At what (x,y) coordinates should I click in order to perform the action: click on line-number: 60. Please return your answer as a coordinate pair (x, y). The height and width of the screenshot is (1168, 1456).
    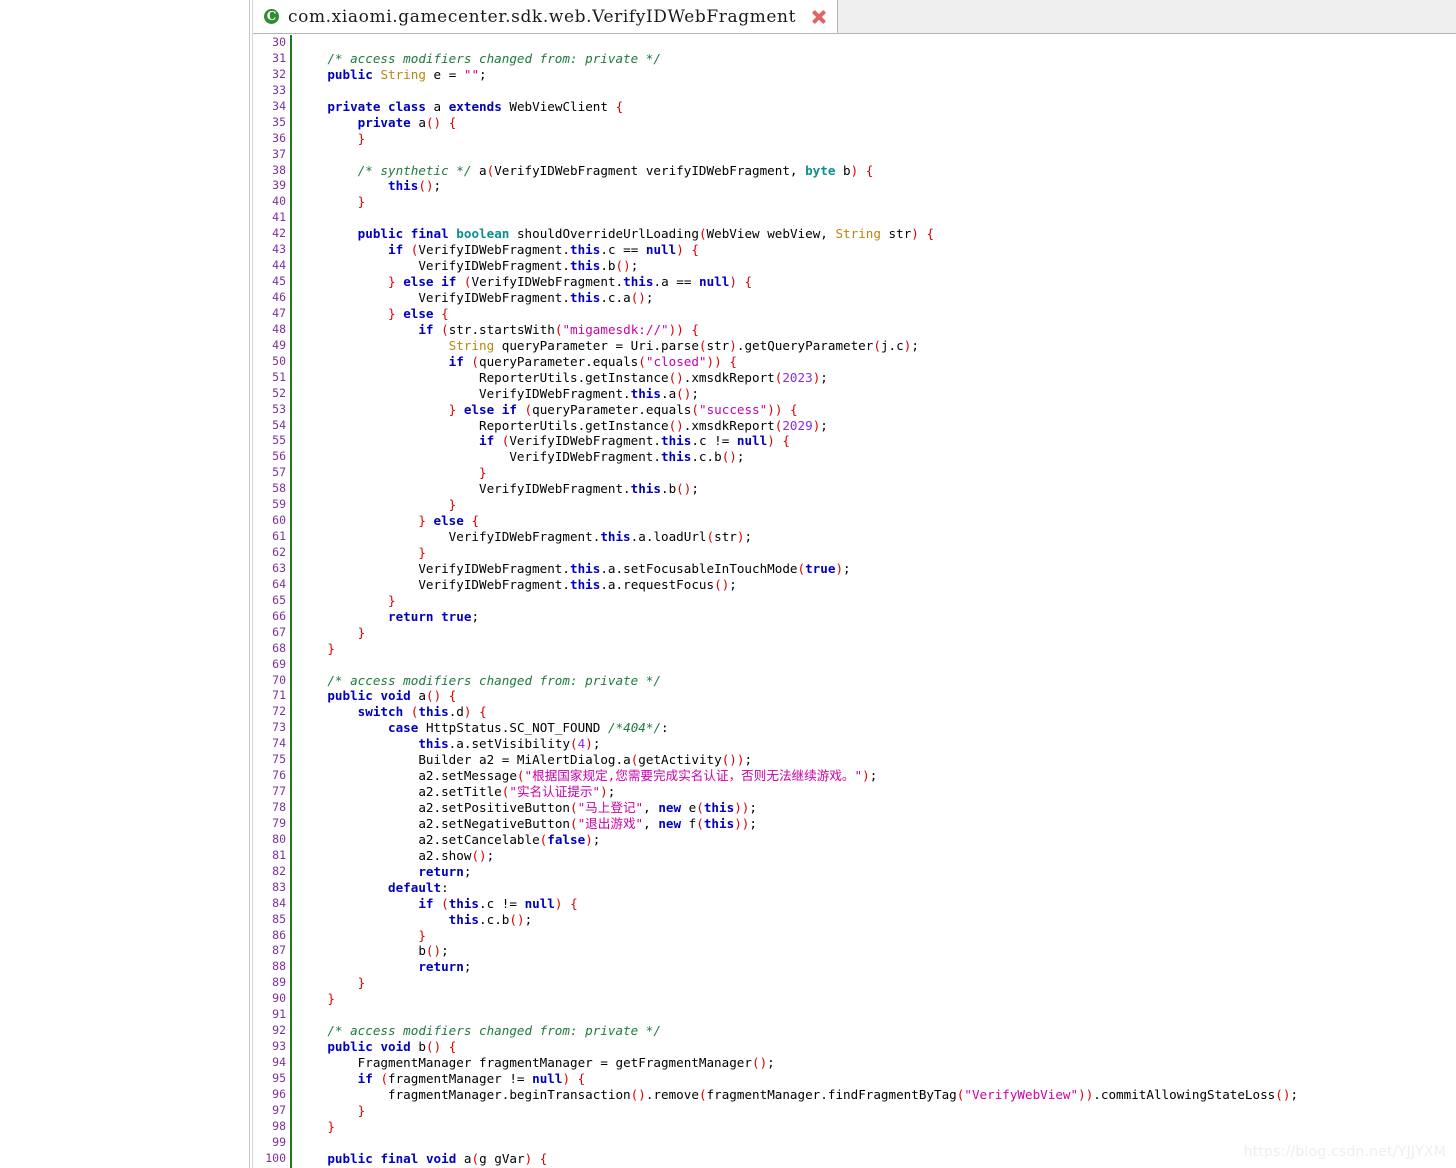
    Looking at the image, I should click on (279, 520).